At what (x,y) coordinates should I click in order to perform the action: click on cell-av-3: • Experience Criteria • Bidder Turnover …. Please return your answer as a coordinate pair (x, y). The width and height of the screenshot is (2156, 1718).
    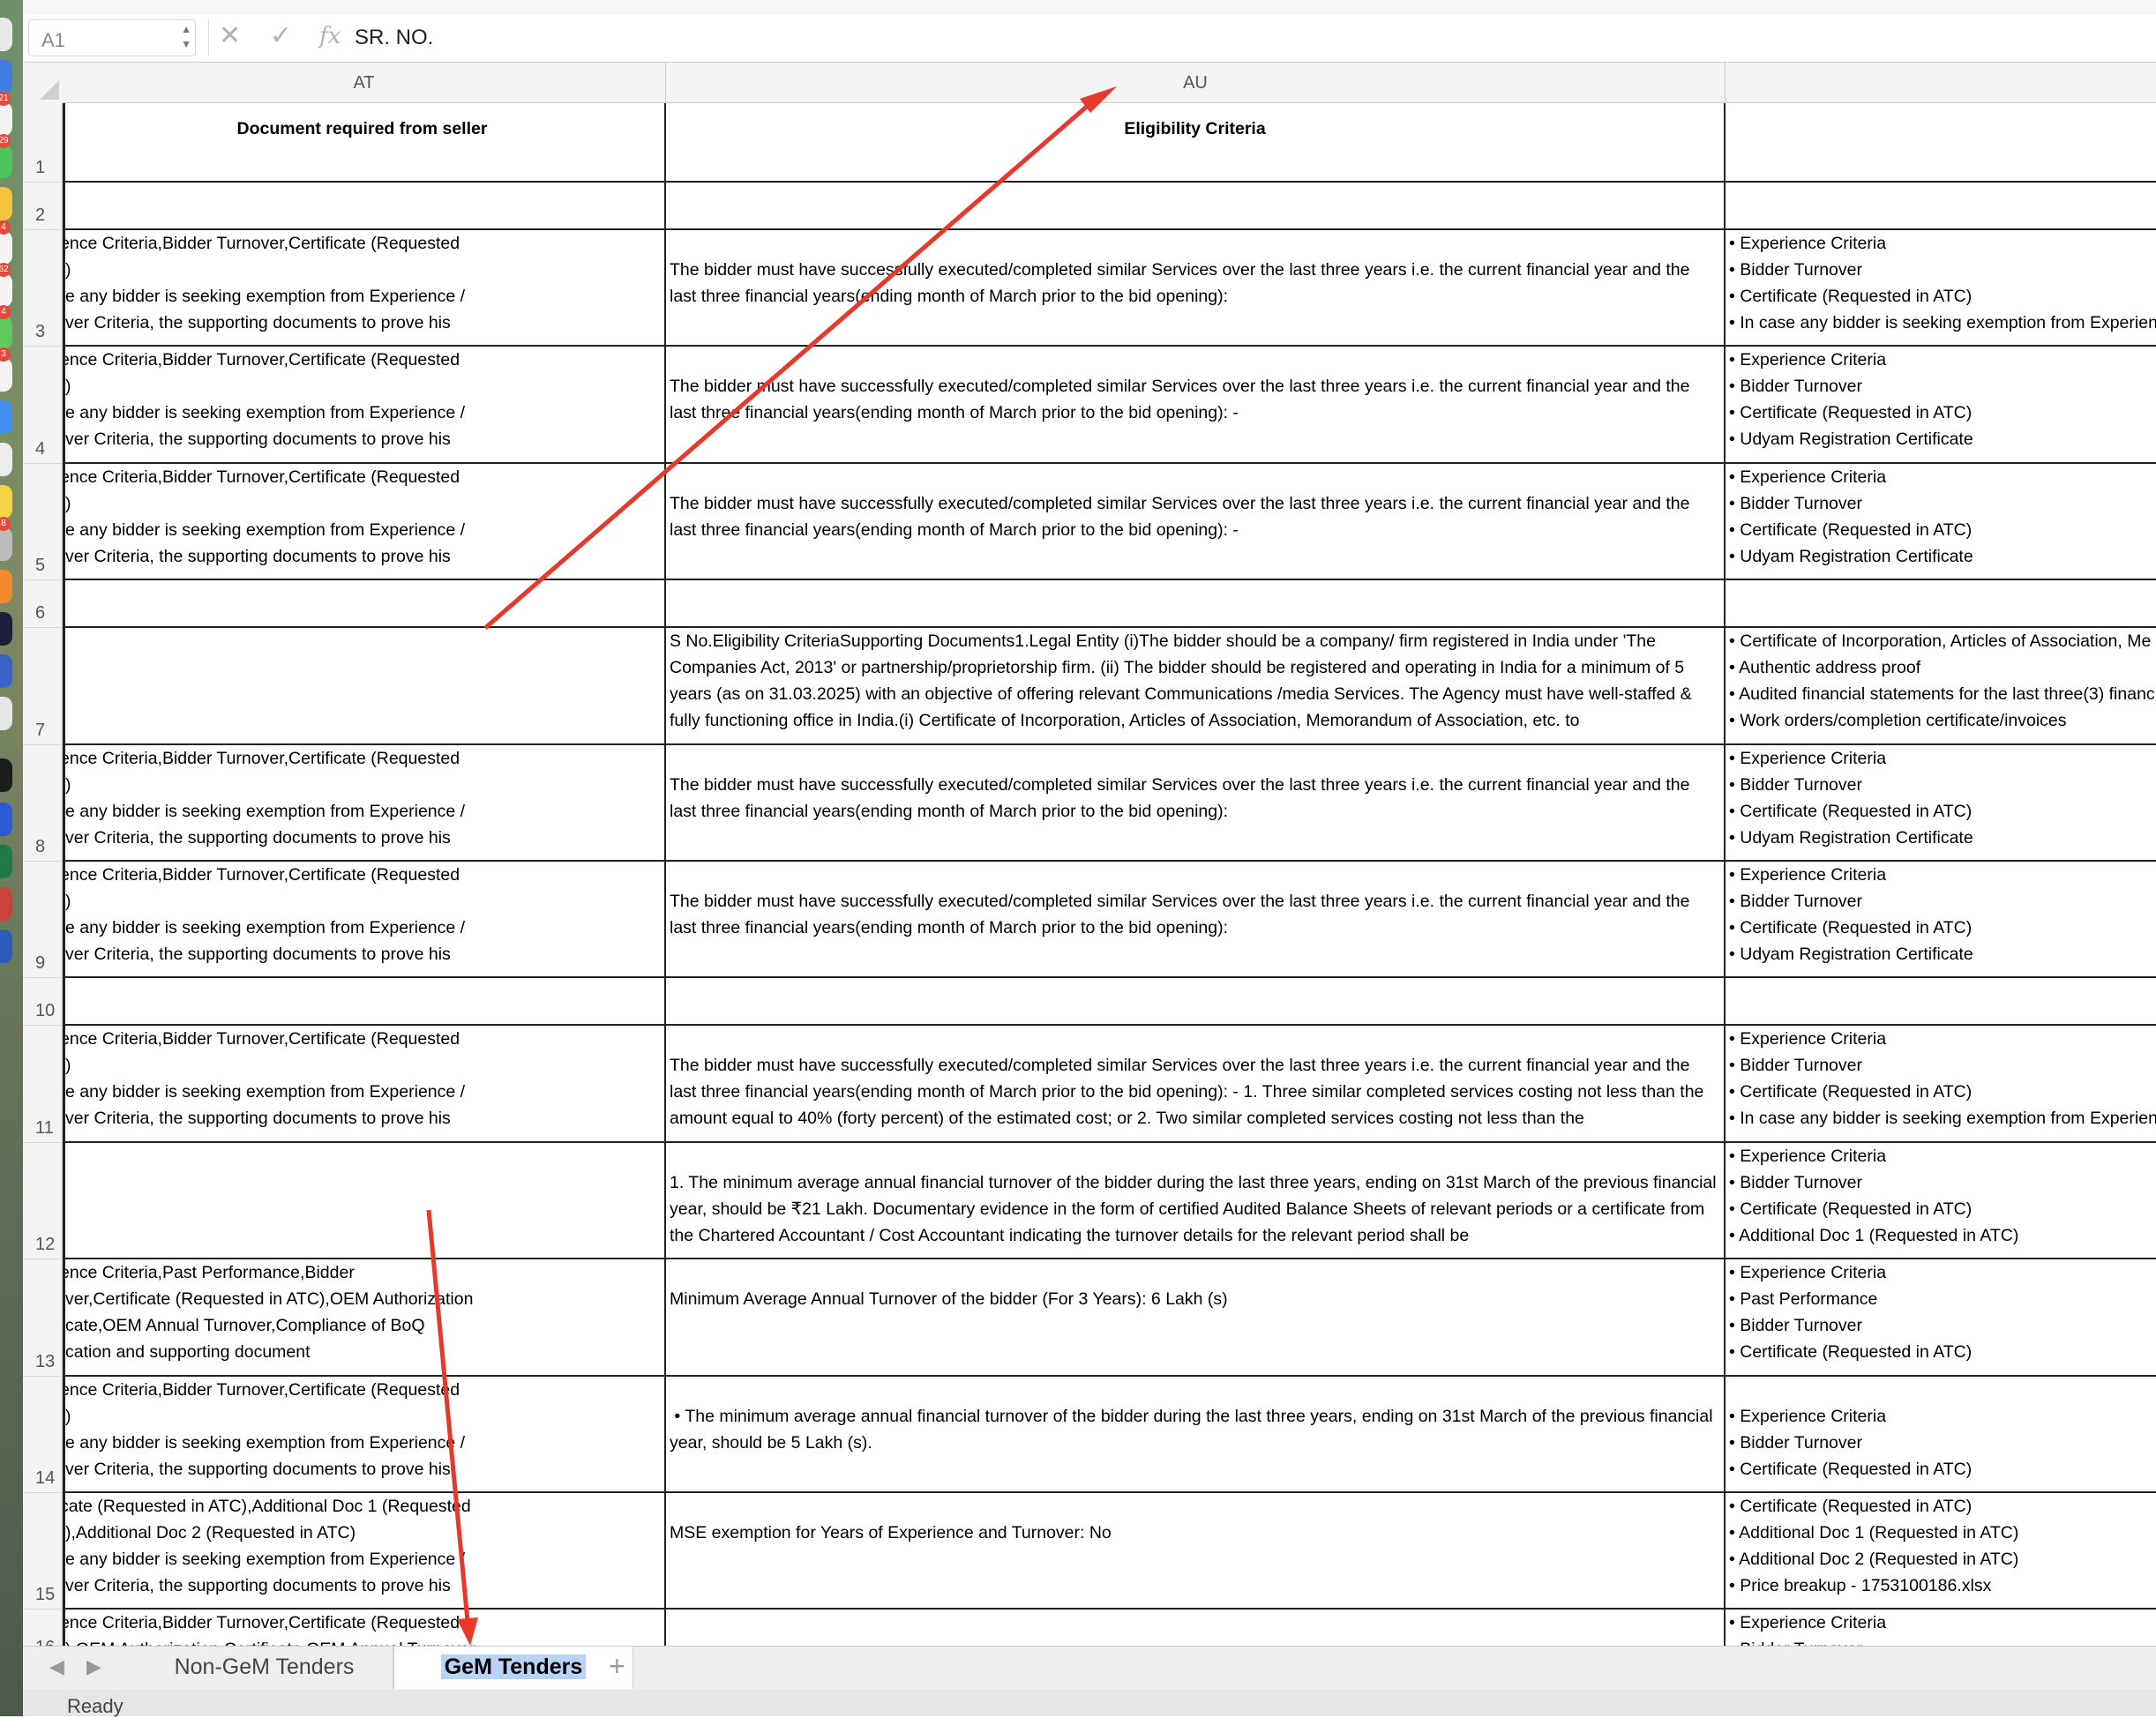
    Looking at the image, I should click on (1941, 288).